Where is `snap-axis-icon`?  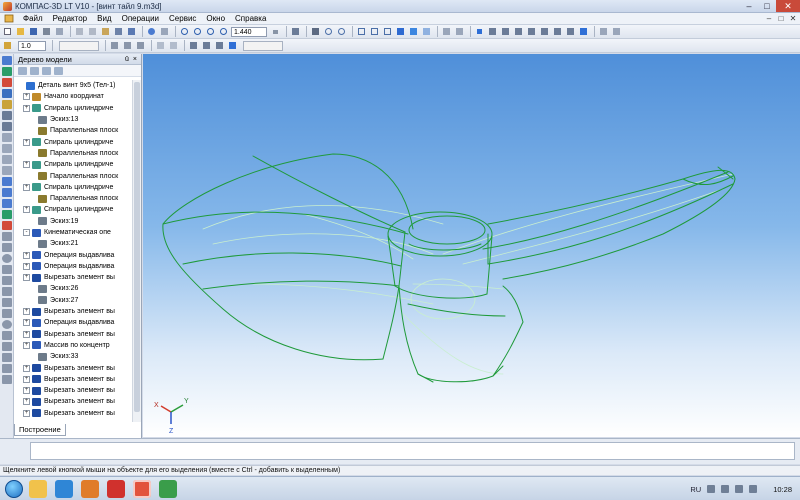 snap-axis-icon is located at coordinates (492, 31).